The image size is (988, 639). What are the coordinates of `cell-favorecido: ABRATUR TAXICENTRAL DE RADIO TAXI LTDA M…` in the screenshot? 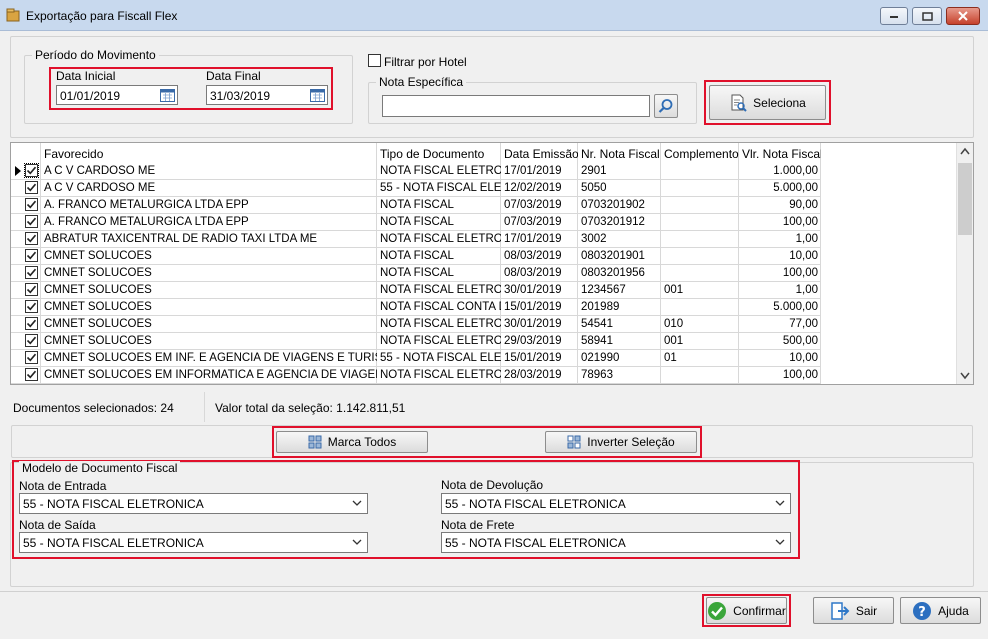 It's located at (181, 239).